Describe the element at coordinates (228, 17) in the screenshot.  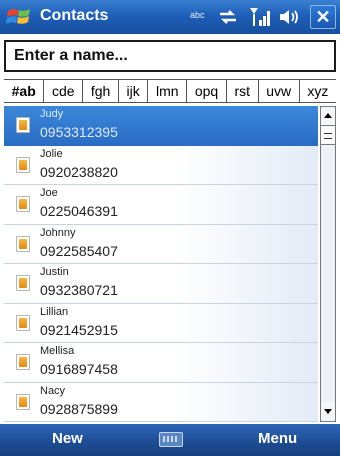
I see `sync-icon` at that location.